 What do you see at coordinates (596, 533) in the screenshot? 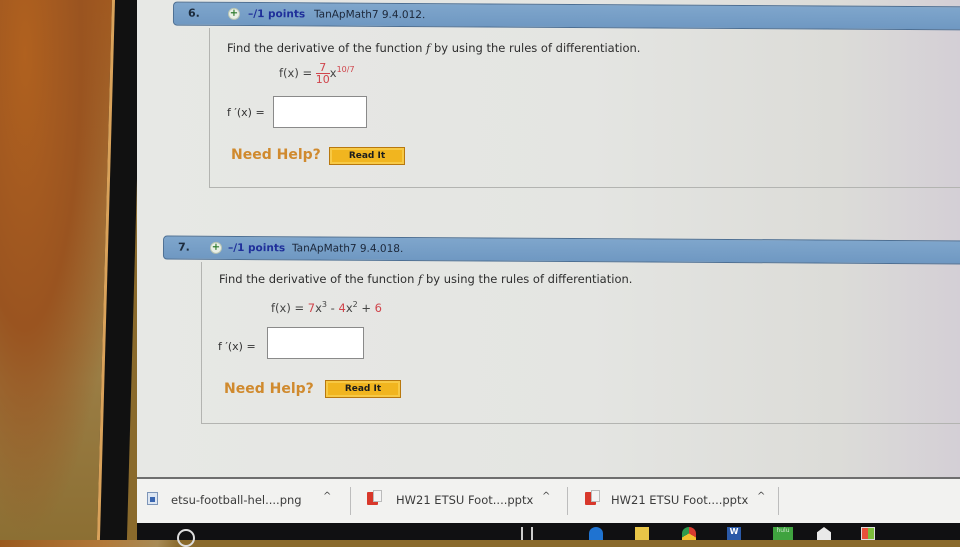
I see `edge-icon` at bounding box center [596, 533].